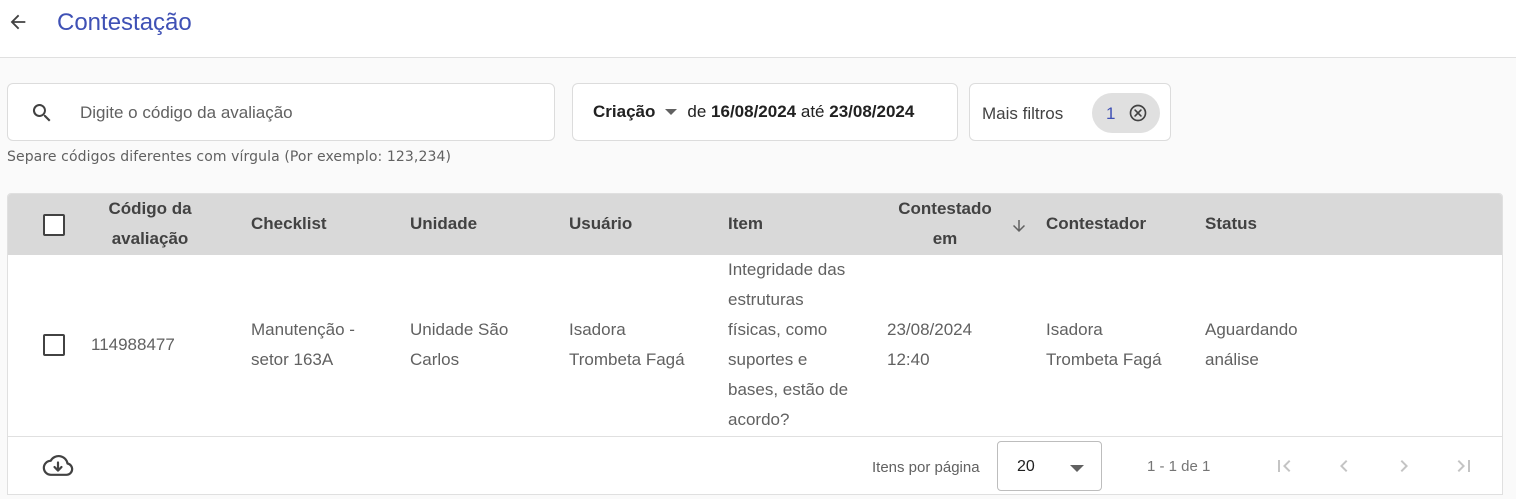 This screenshot has width=1516, height=499. What do you see at coordinates (812, 111) in the screenshot?
I see `date-to-label: até` at bounding box center [812, 111].